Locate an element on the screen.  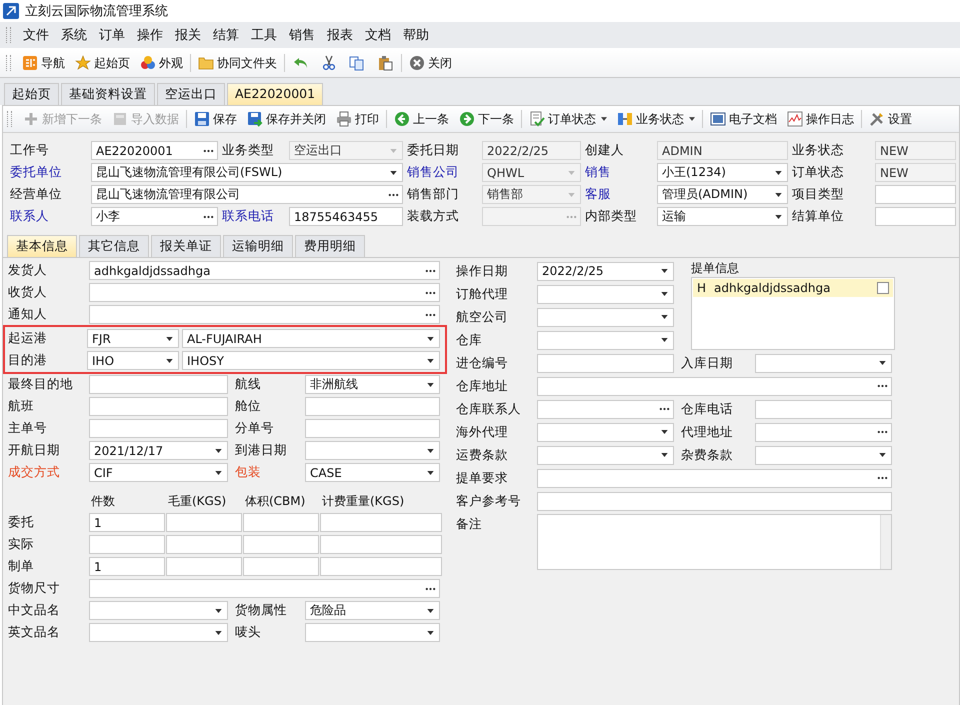
menu-item: 销售 is located at coordinates (302, 35).